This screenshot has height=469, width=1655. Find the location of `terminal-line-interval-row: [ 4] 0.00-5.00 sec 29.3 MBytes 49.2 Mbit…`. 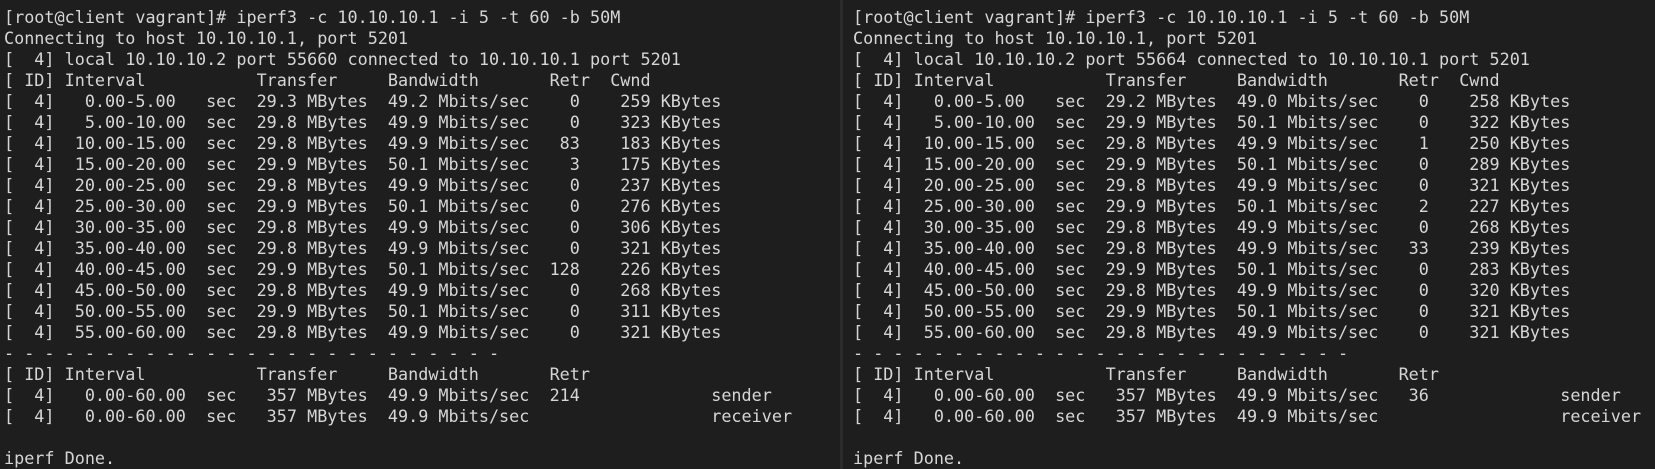

terminal-line-interval-row: [ 4] 0.00-5.00 sec 29.3 MBytes 49.2 Mbit… is located at coordinates (363, 101).